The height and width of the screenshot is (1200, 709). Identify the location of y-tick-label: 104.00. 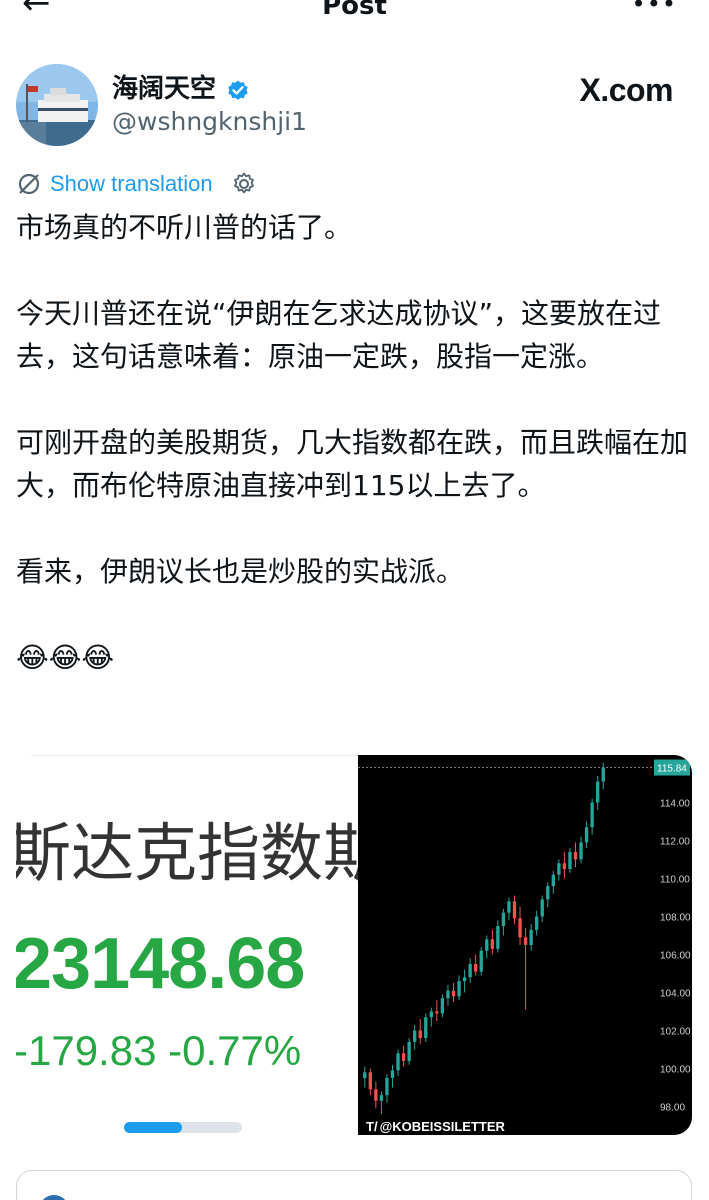
(675, 994).